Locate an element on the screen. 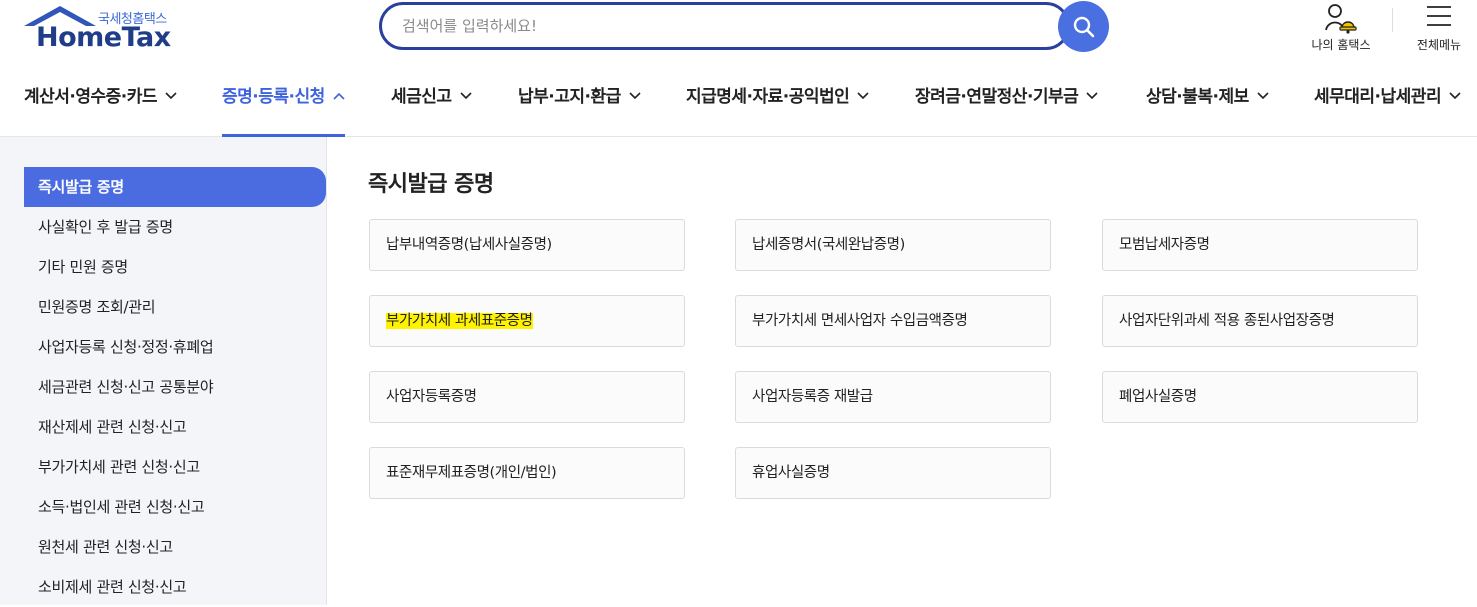  card-tax-payment-history: 납부내역증명(납세사실증명) is located at coordinates (527, 245).